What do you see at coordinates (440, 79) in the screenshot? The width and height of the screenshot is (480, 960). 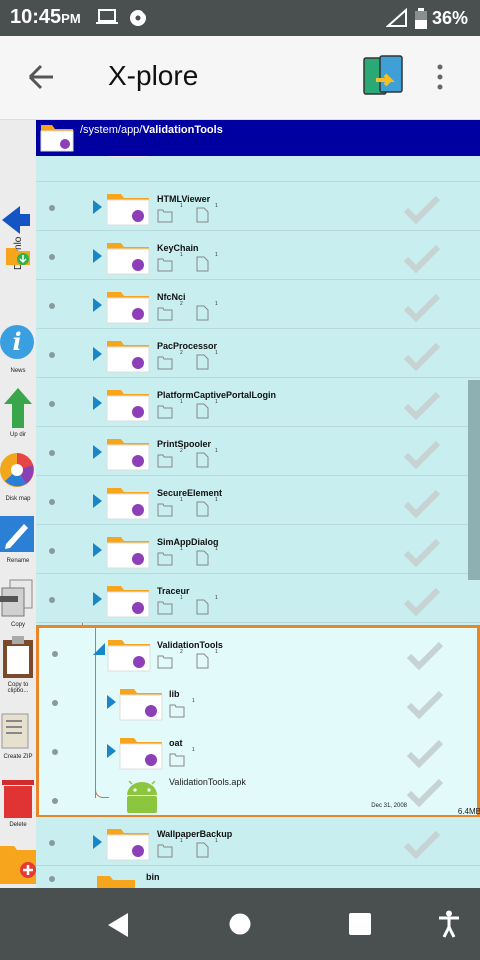 I see `overflow-menu-icon` at bounding box center [440, 79].